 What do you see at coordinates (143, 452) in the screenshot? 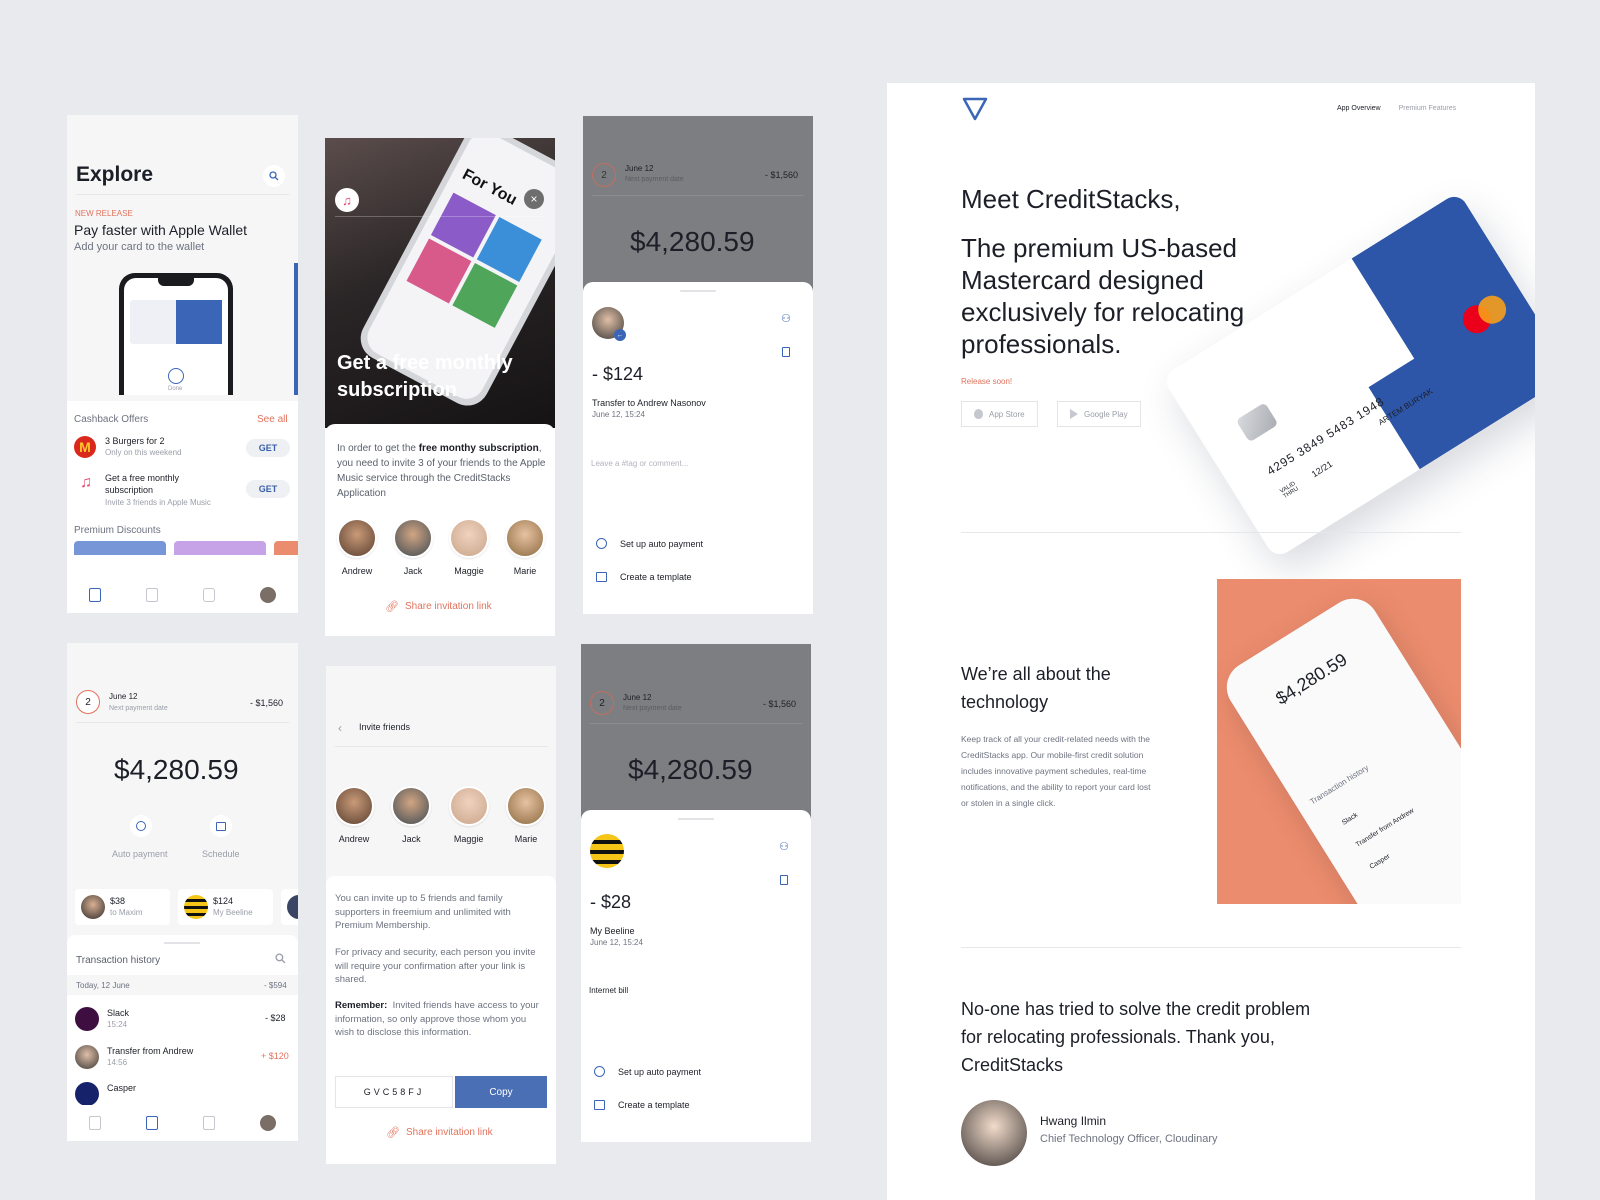
I see `offer-subtitle: Only on this weekend` at bounding box center [143, 452].